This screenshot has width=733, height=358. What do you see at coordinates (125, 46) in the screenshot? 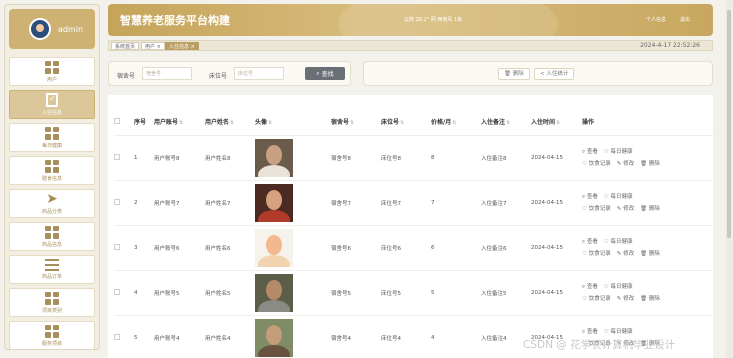
I see `crumb-home: 系统首页` at bounding box center [125, 46].